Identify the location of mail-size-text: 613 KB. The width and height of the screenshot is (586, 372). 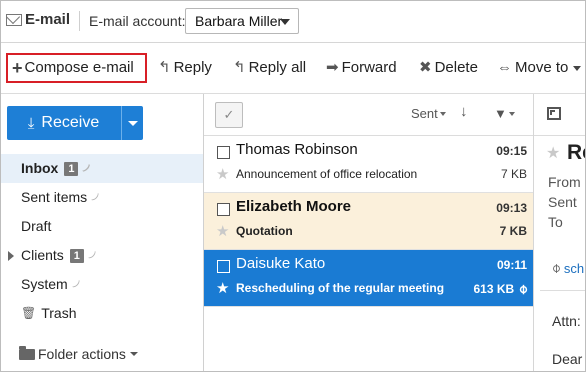
(494, 289).